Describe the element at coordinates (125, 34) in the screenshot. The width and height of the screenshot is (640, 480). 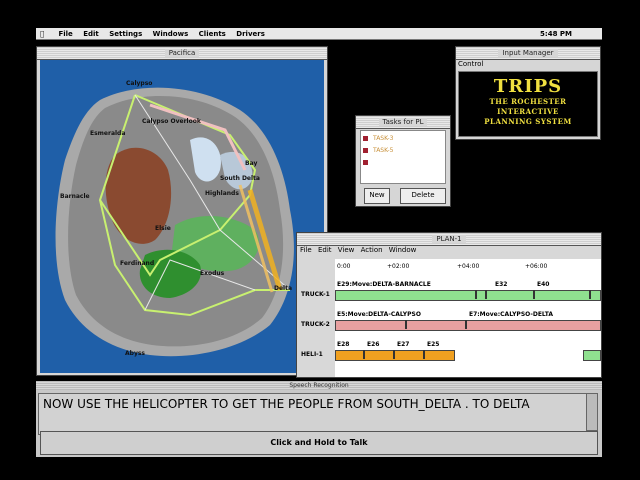
I see `menu-settings: Settings` at that location.